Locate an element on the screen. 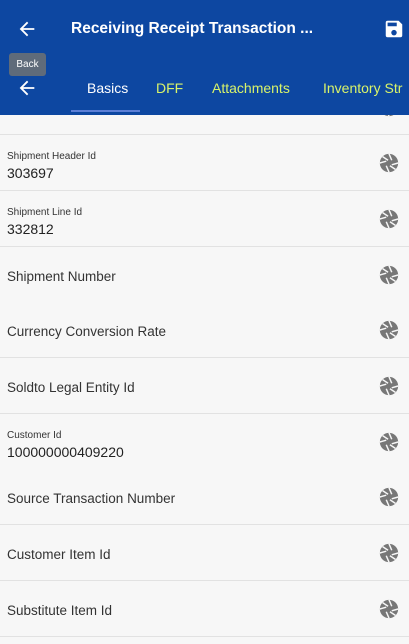  save-button is located at coordinates (394, 29).